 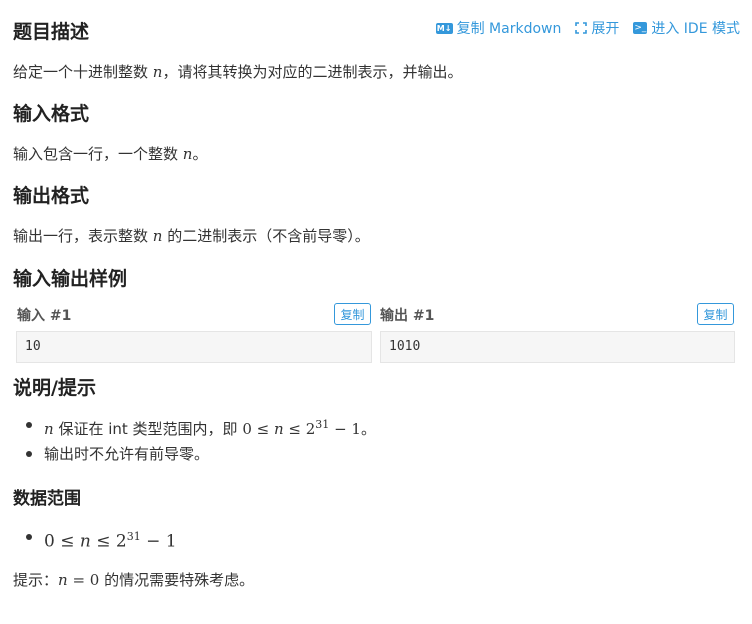 I want to click on samples-heading: 输入输出样例, so click(x=70, y=279).